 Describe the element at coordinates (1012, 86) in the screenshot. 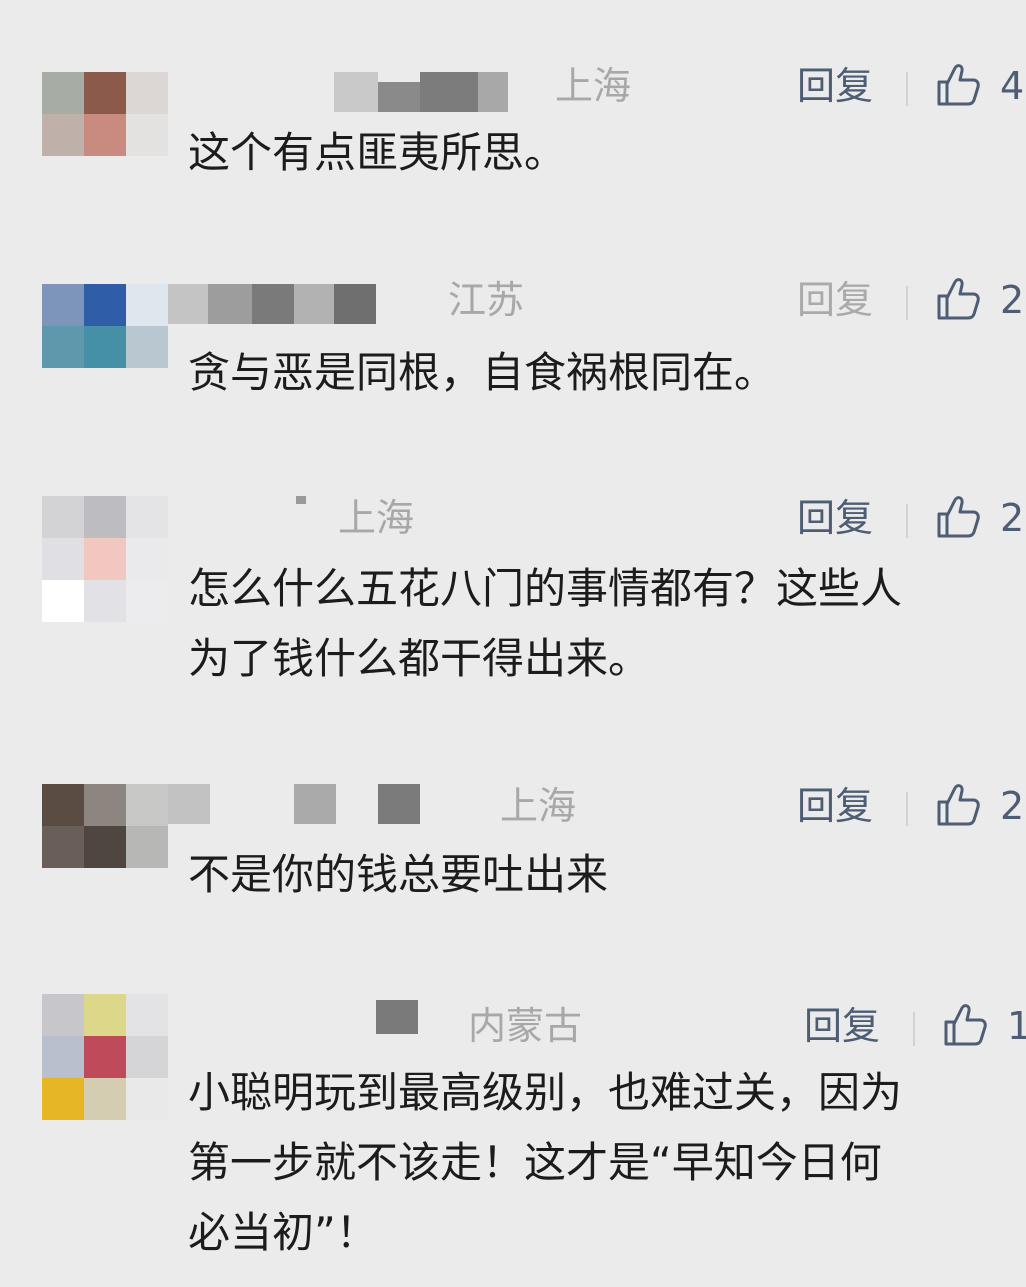

I see `like-count: 4` at that location.